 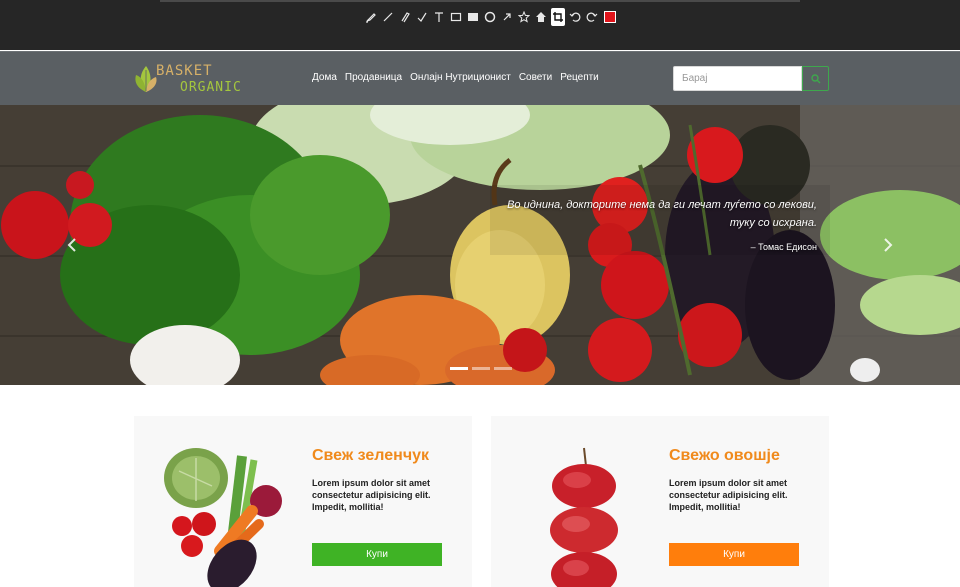 I want to click on search-button, so click(x=815, y=78).